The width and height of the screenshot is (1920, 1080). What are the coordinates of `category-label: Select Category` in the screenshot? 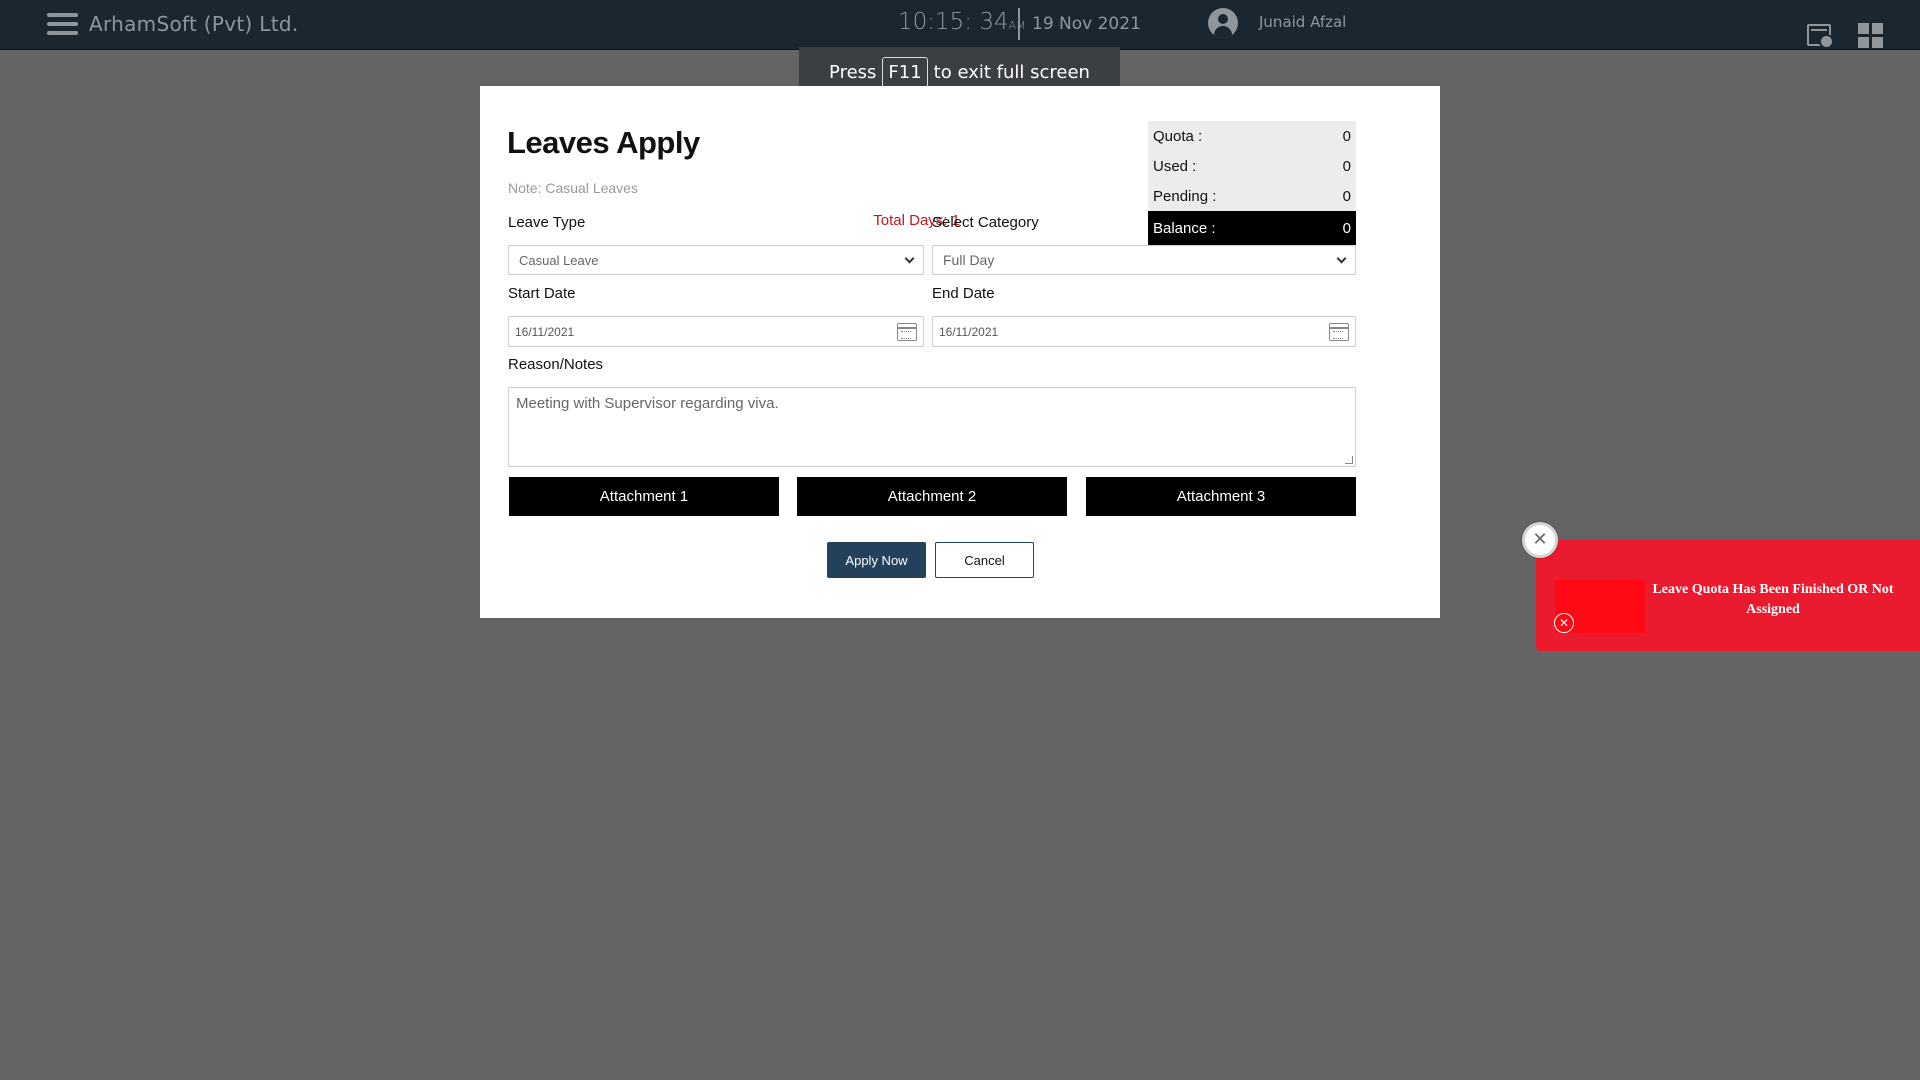 It's located at (985, 222).